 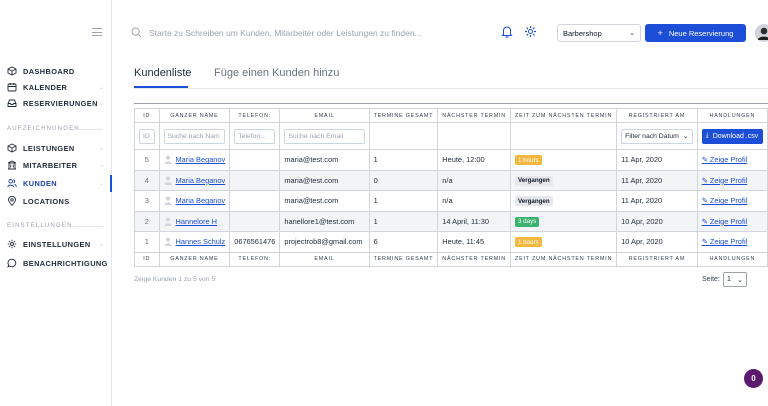 I want to click on tab-add-customer: Füge einen Kunden hinzu, so click(x=276, y=73).